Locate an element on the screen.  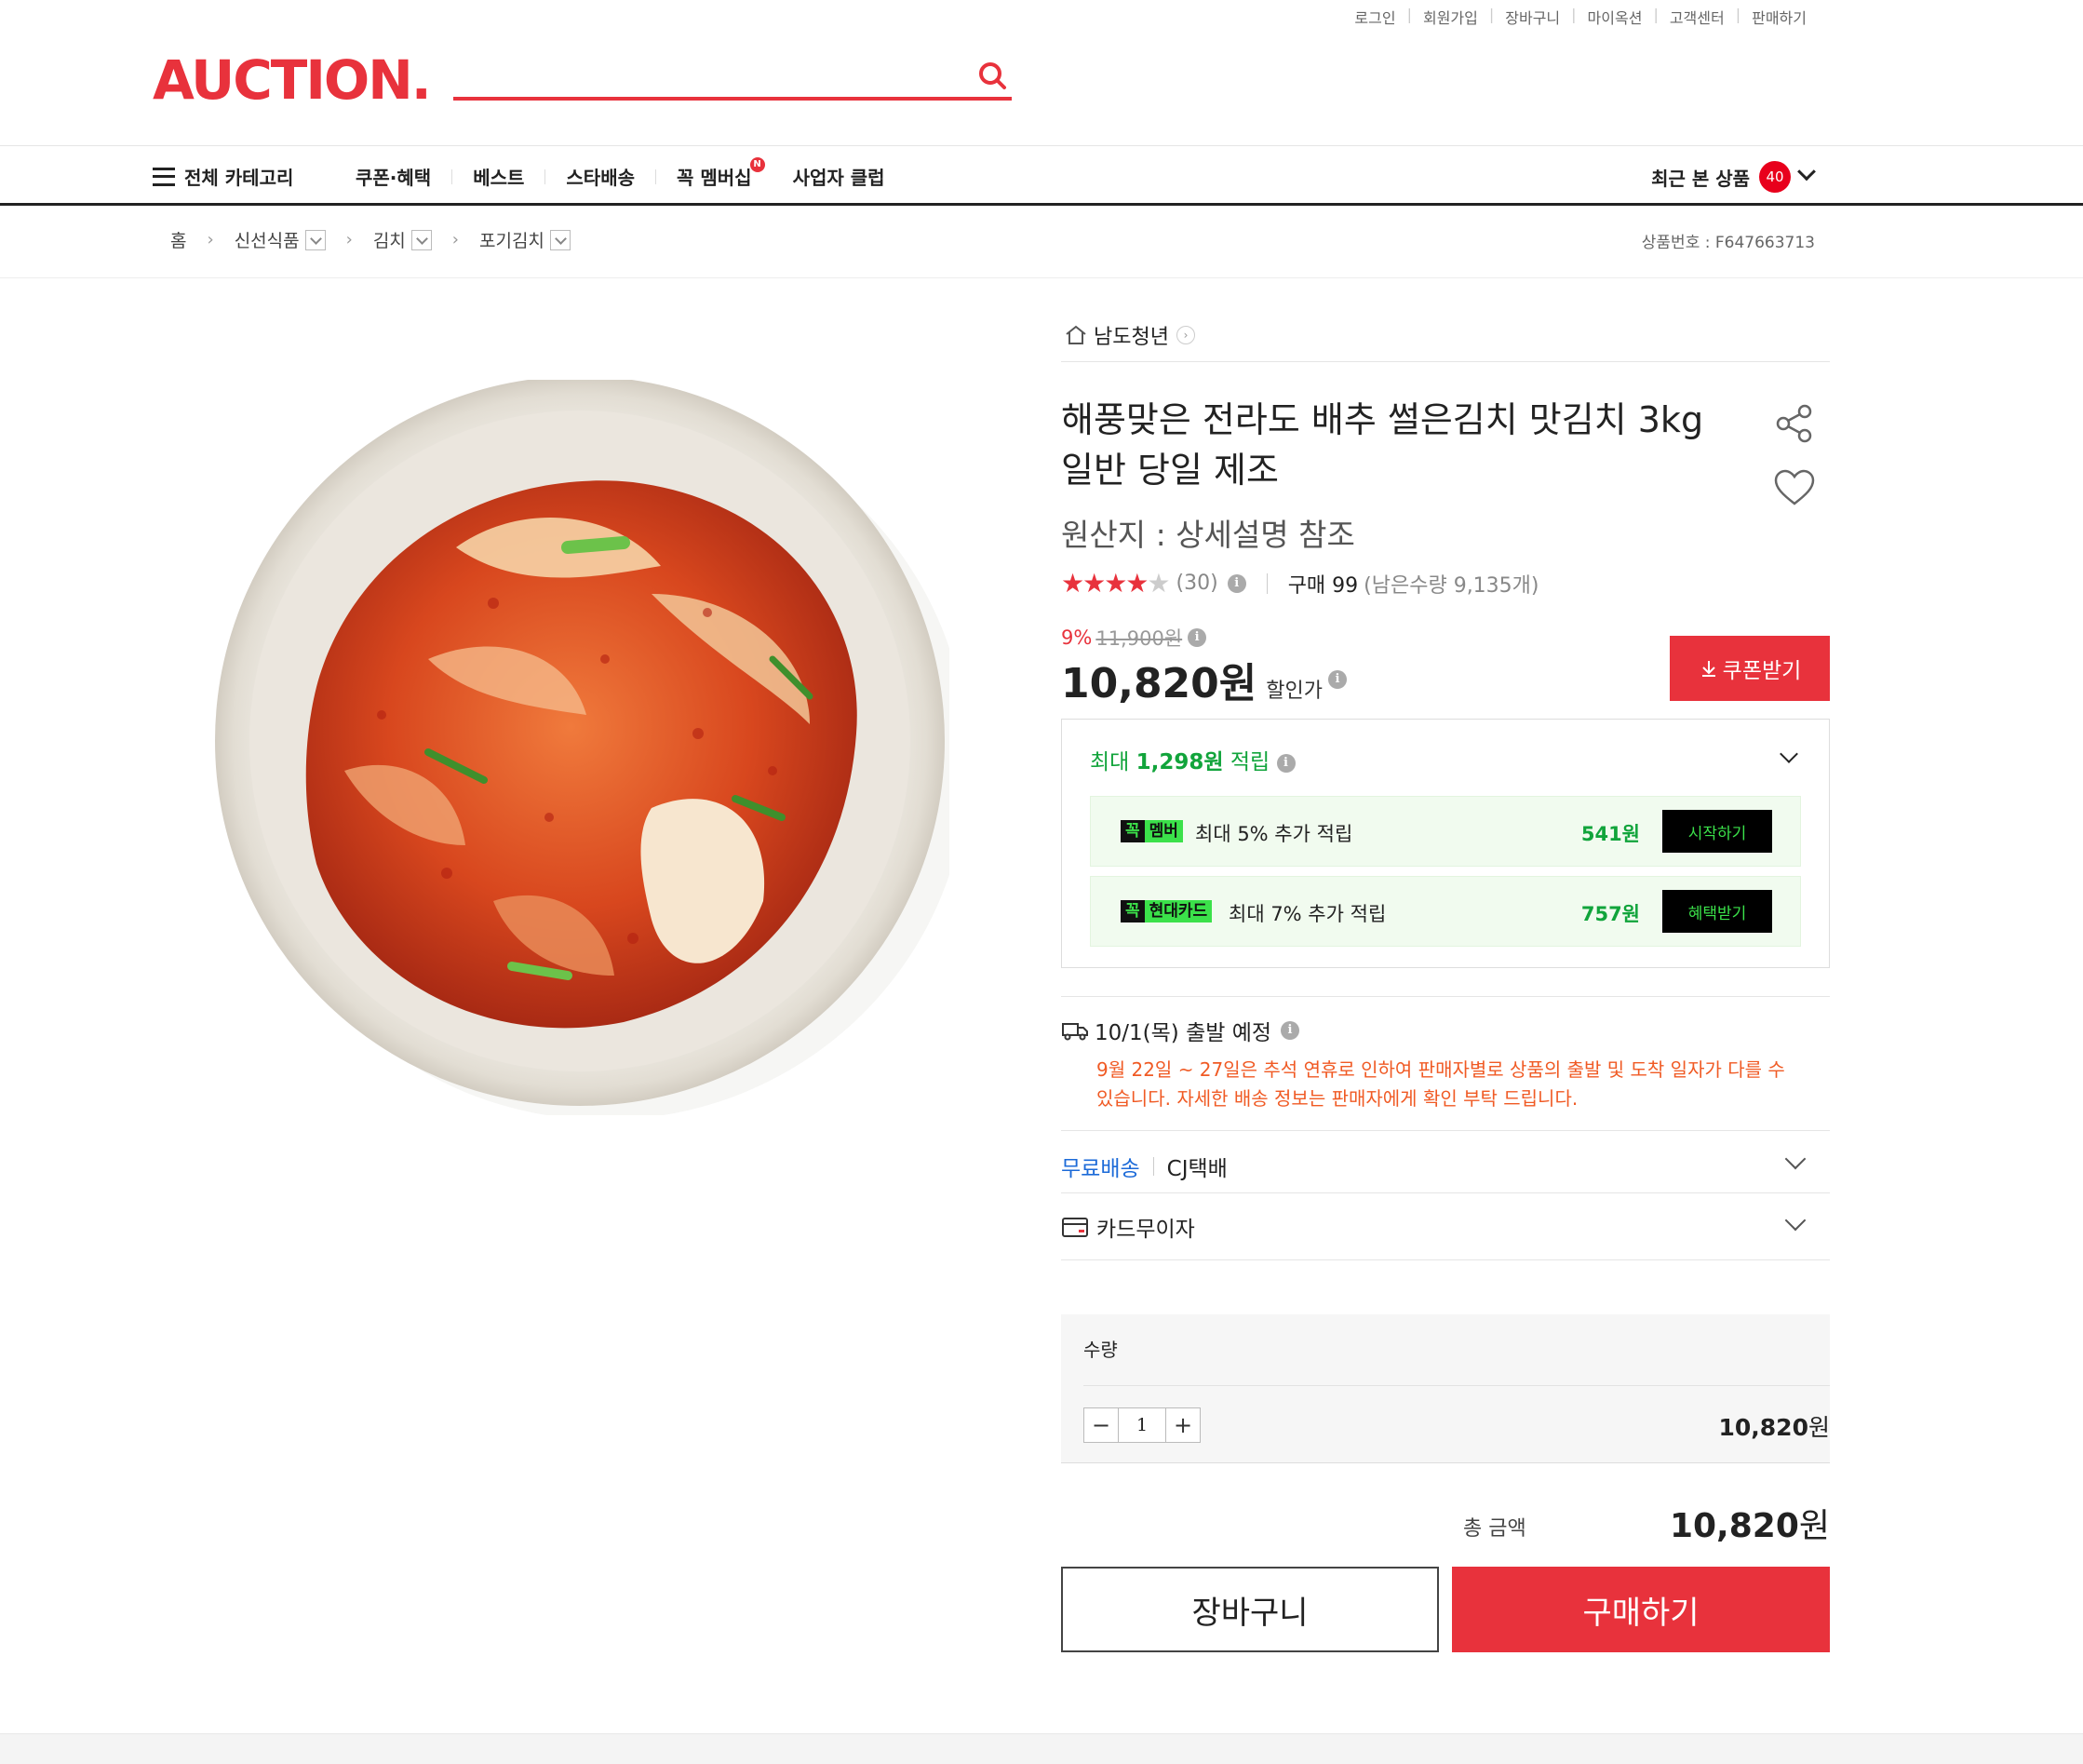
coupon-button-label: 쿠폰받기 is located at coordinates (1762, 671).